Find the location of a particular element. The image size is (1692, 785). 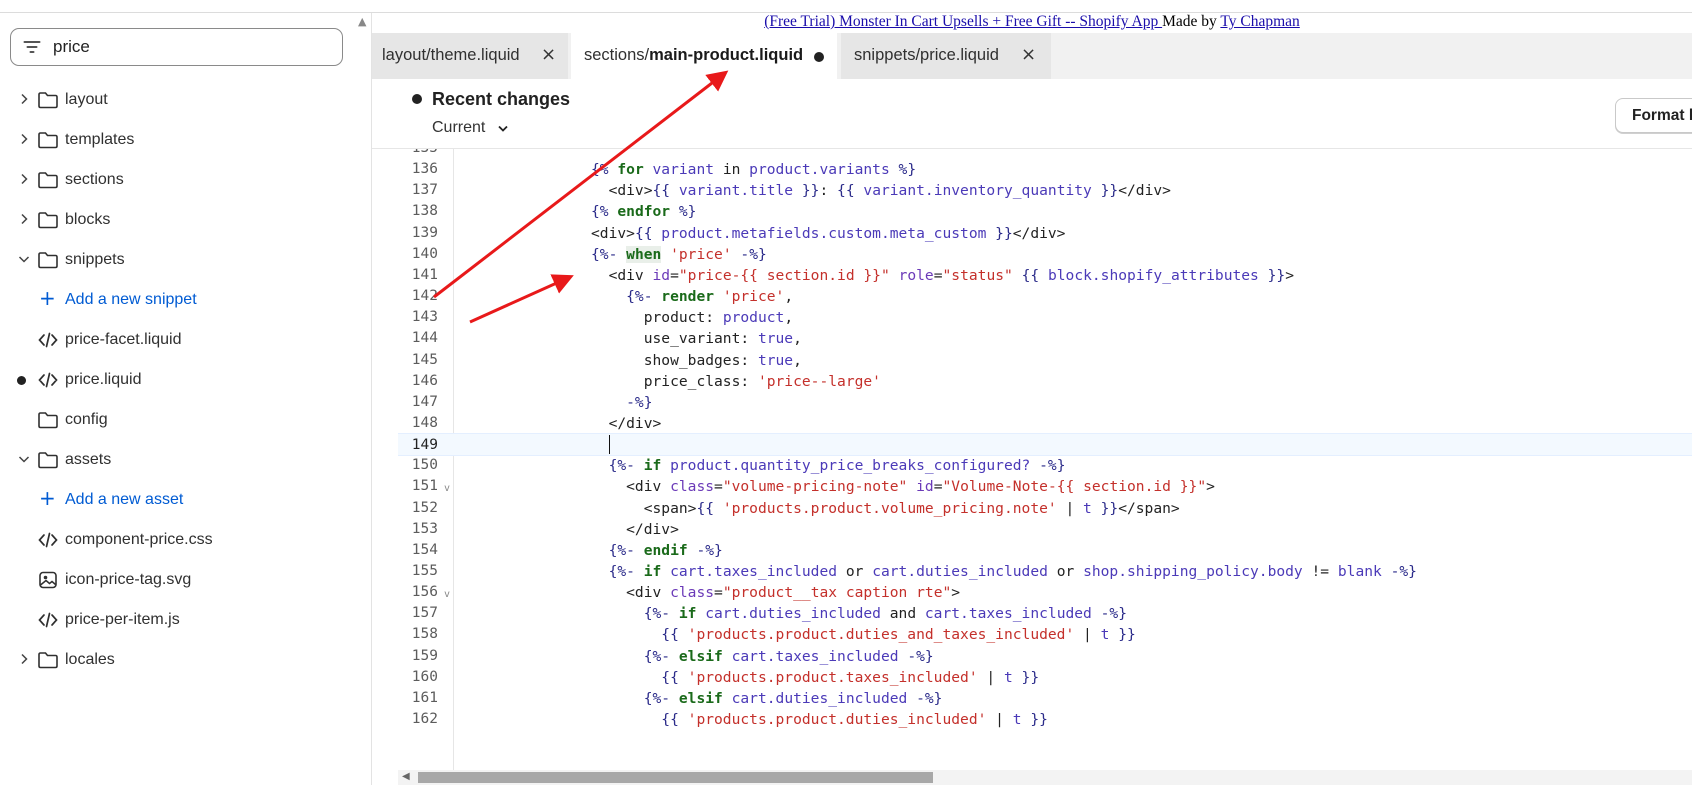

line-number: 160 is located at coordinates (424, 676).